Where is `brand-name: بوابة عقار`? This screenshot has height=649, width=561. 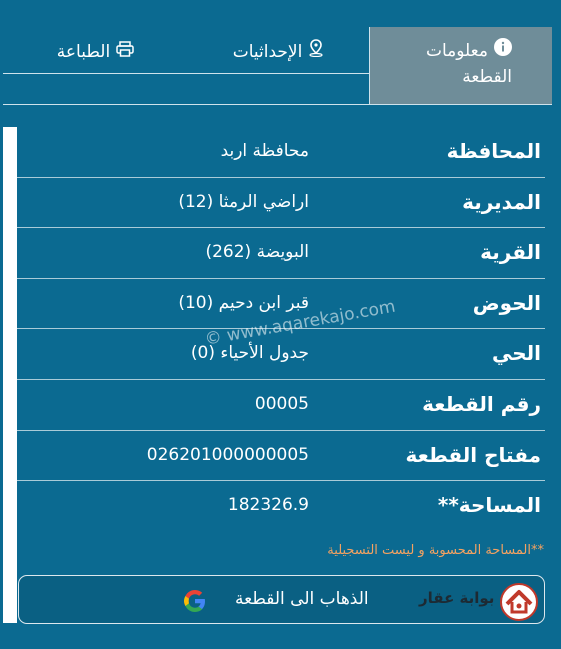 brand-name: بوابة عقار is located at coordinates (457, 598).